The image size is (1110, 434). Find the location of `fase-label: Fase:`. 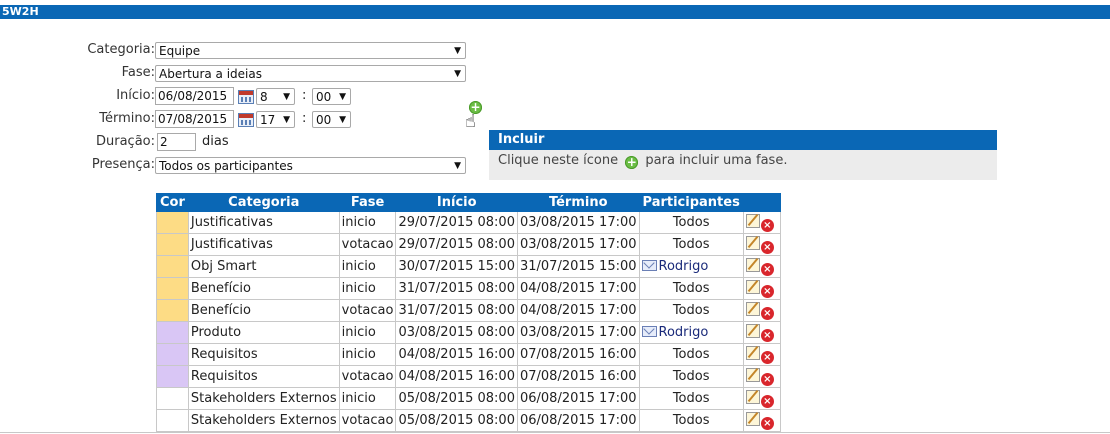

fase-label: Fase: is located at coordinates (138, 72).